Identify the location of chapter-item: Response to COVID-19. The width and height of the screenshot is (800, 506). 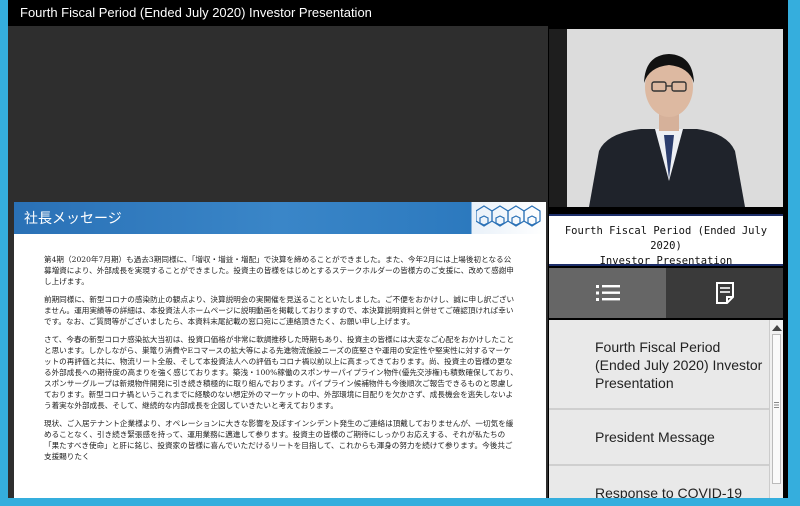
(659, 482).